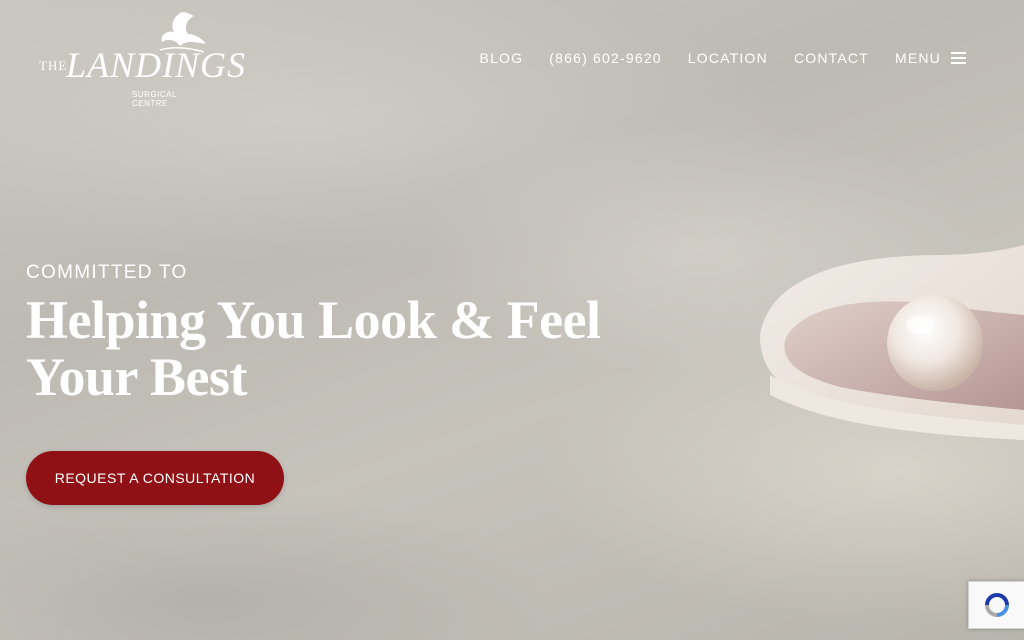 The image size is (1024, 640). I want to click on hamburger-icon, so click(958, 58).